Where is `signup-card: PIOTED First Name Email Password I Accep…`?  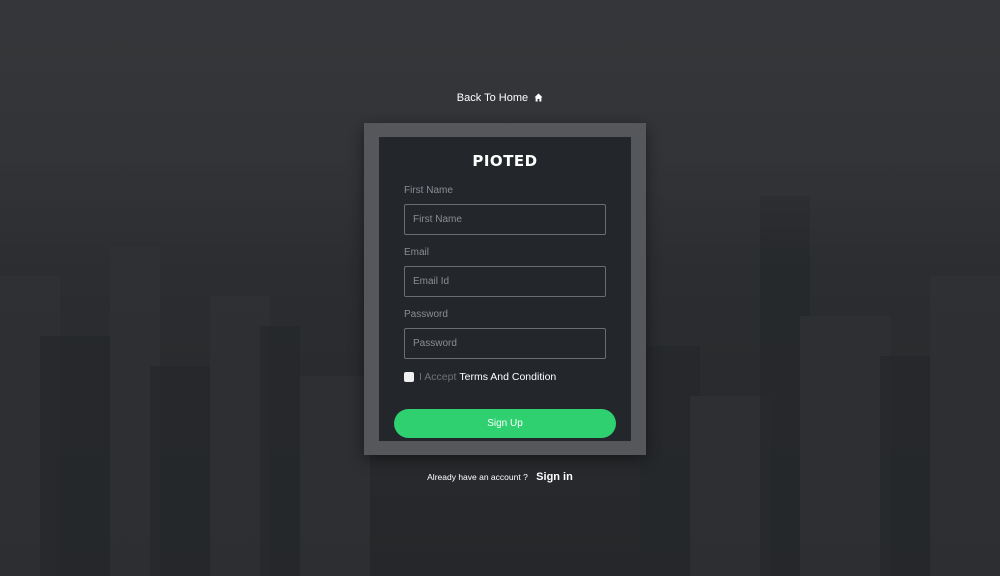 signup-card: PIOTED First Name Email Password I Accep… is located at coordinates (505, 289).